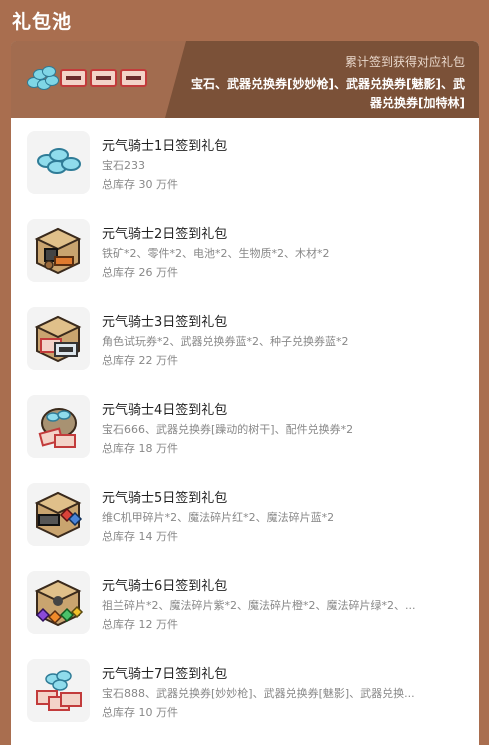 The width and height of the screenshot is (489, 745). I want to click on item-stock: 总库存 22 万件, so click(140, 360).